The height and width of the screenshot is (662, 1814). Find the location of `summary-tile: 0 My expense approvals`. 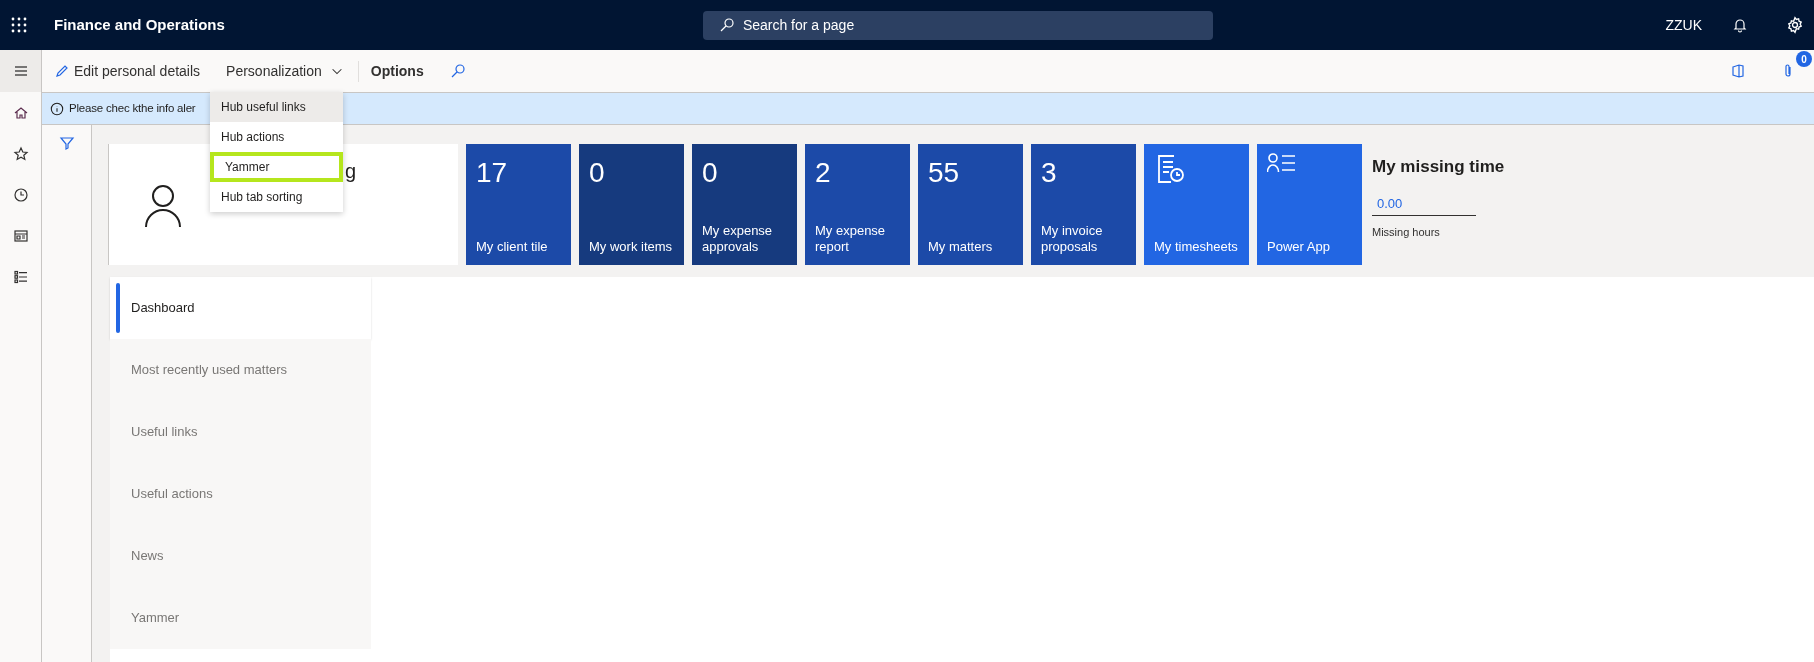

summary-tile: 0 My expense approvals is located at coordinates (744, 204).